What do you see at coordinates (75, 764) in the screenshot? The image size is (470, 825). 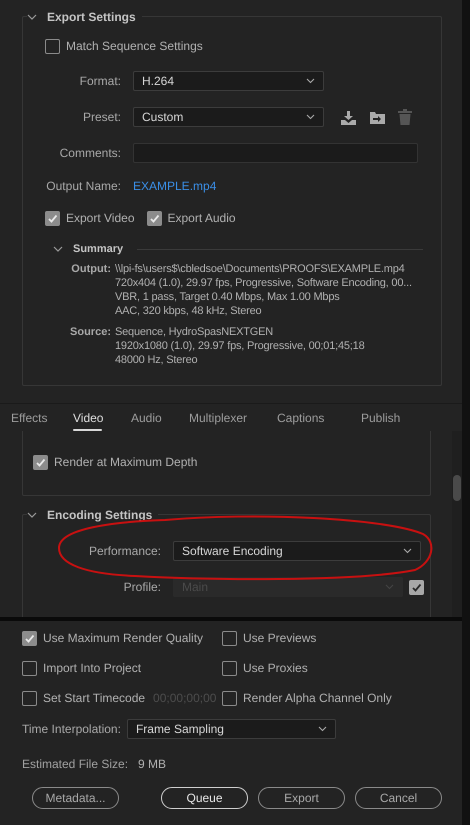 I see `field-label: Estimated File Size:` at bounding box center [75, 764].